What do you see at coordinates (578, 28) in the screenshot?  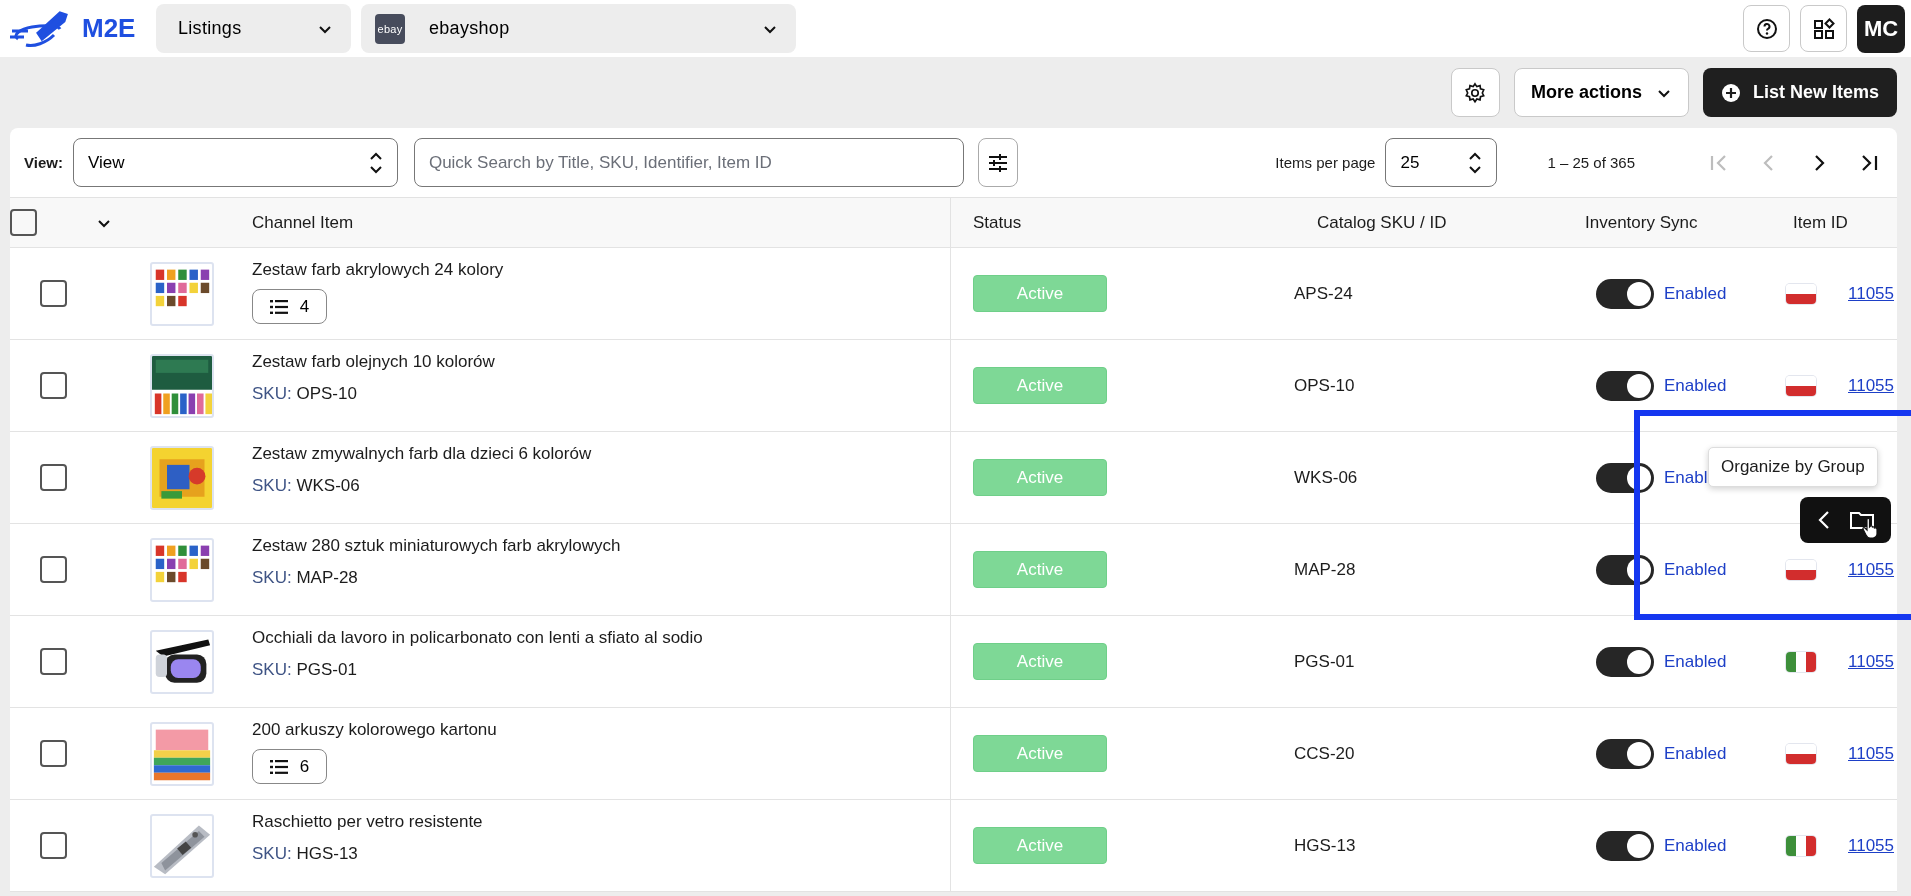 I see `account-select: ebay ebayshop` at bounding box center [578, 28].